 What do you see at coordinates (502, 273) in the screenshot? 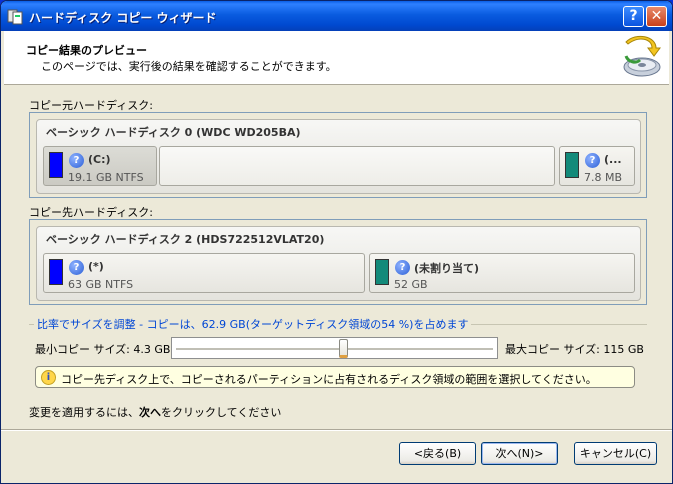
I see `target-partition-unallocated: ? (未割り当て) 52 GB` at bounding box center [502, 273].